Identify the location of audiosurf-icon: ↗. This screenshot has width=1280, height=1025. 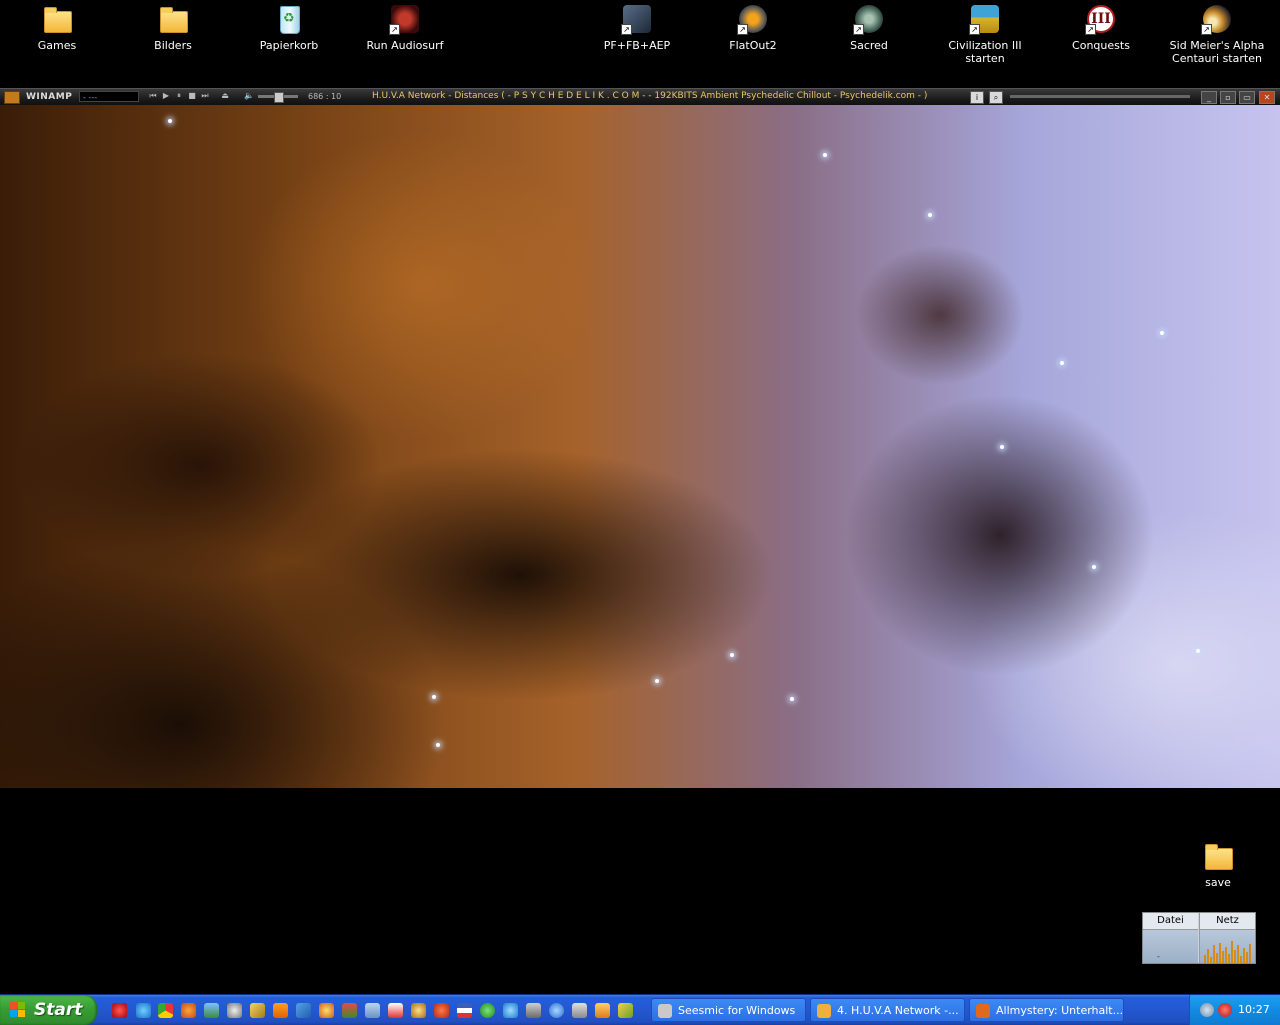
(405, 19).